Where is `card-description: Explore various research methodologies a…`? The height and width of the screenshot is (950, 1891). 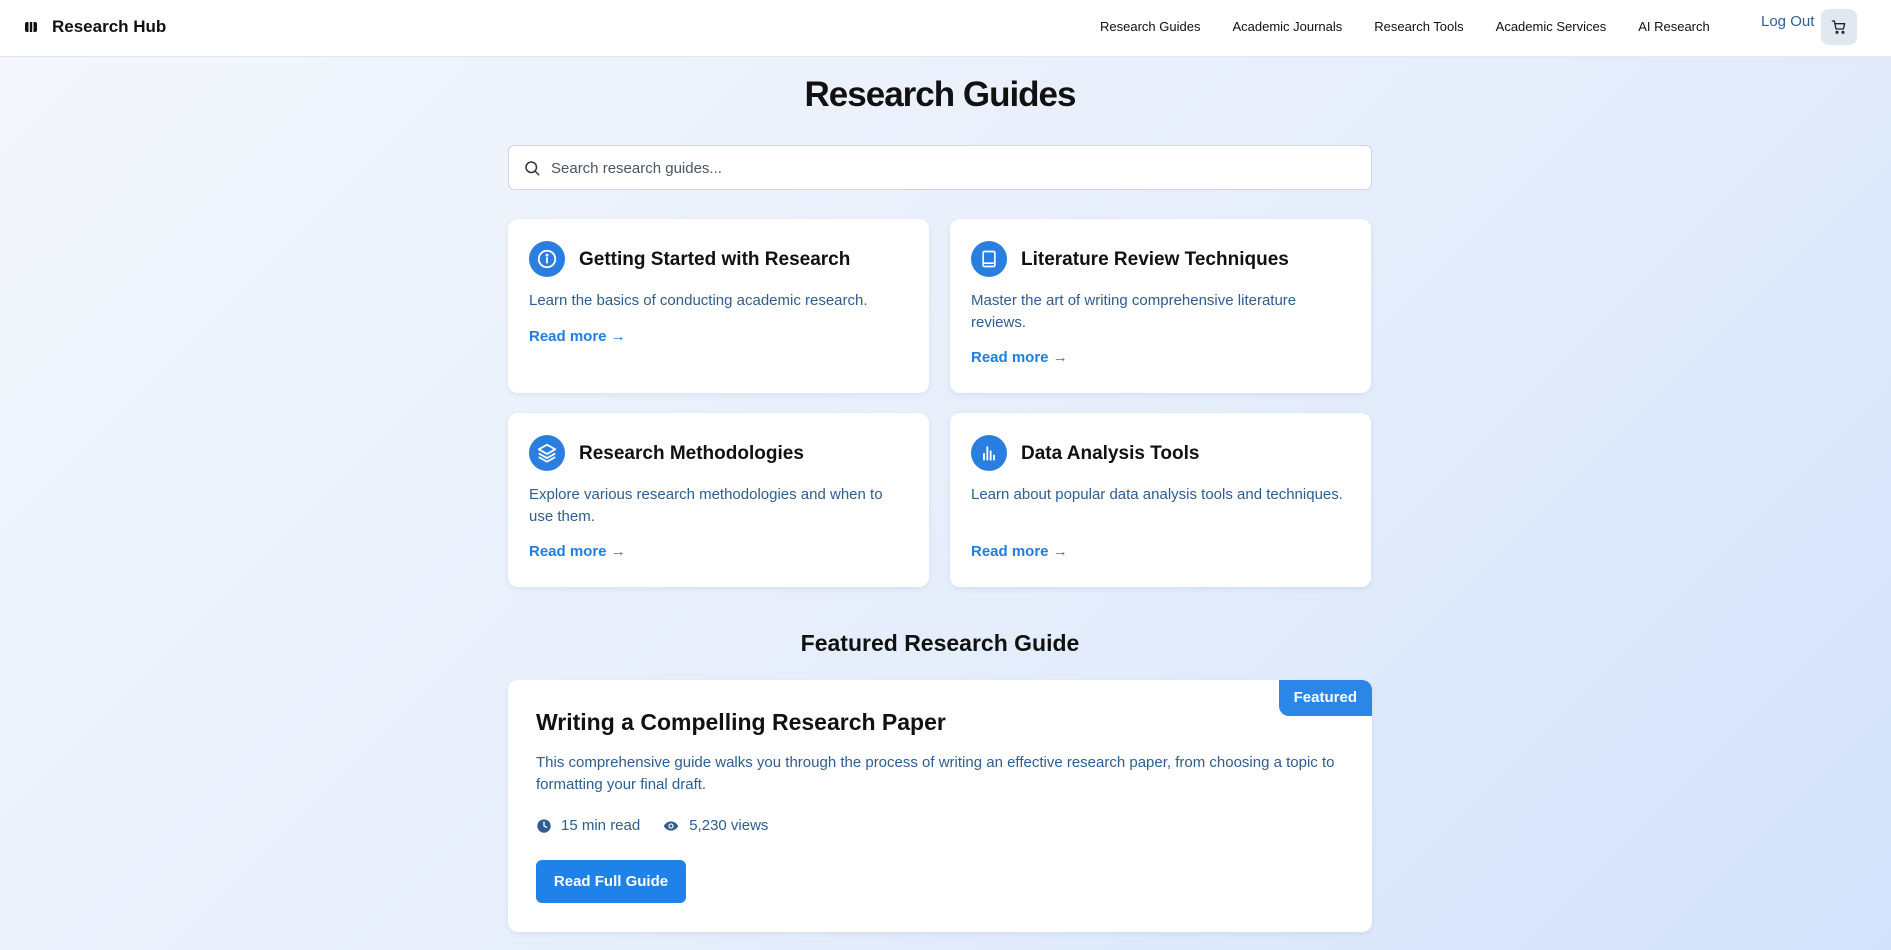 card-description: Explore various research methodologies a… is located at coordinates (706, 505).